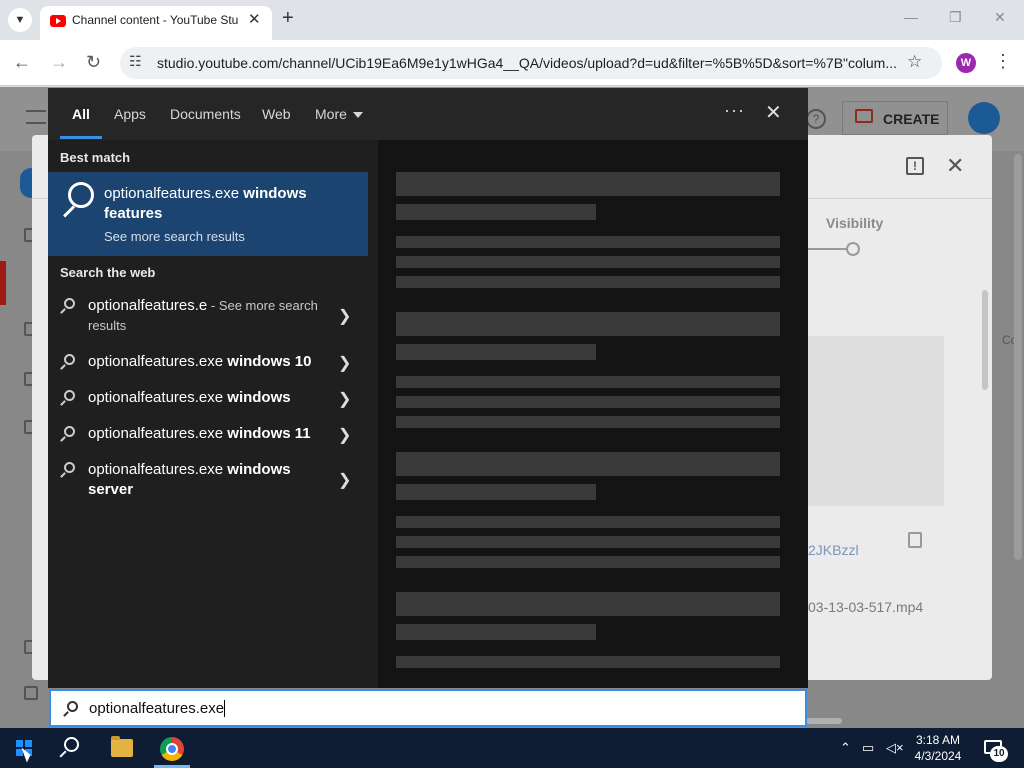 The height and width of the screenshot is (768, 1024). I want to click on tab-title: Channel content - YouTube Stu, so click(155, 20).